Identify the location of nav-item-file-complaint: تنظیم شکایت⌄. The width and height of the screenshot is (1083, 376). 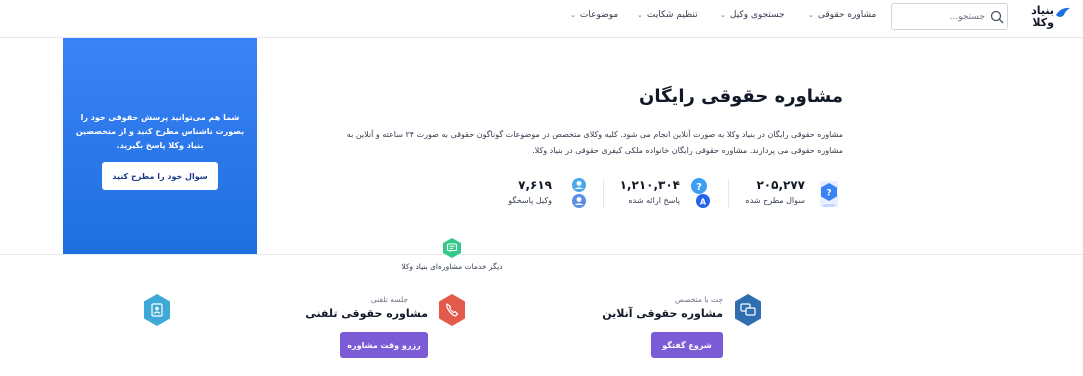
(667, 15).